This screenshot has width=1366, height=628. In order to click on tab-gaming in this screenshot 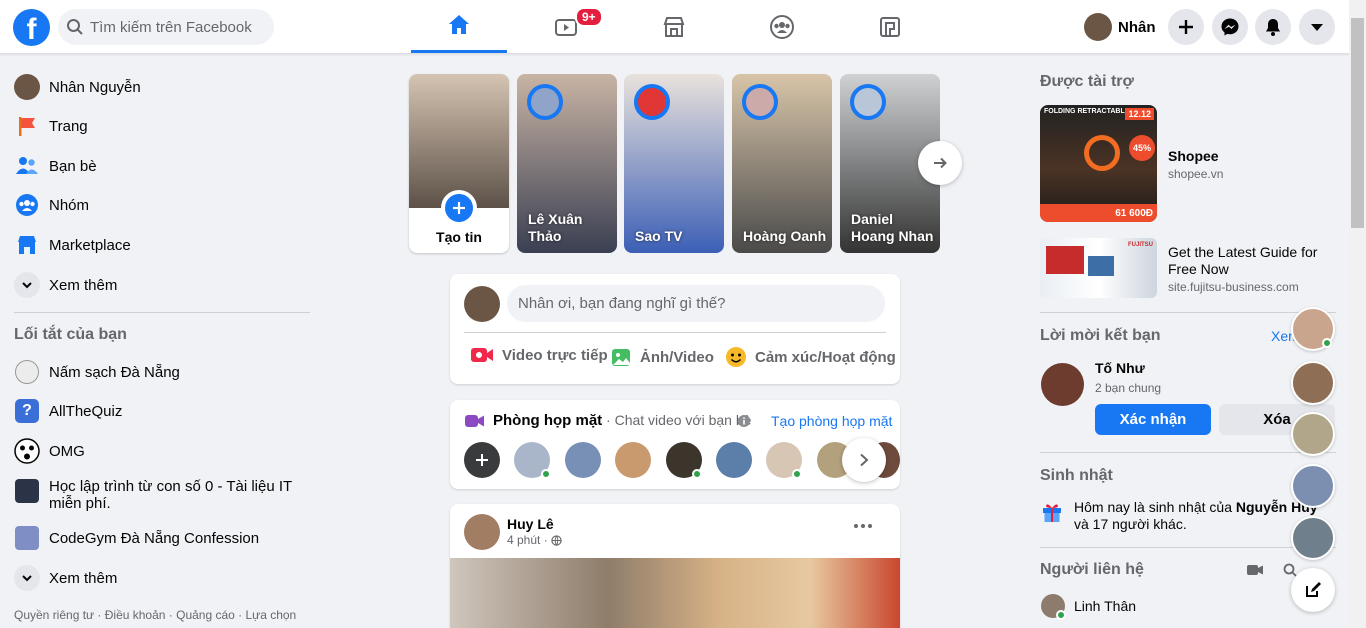, I will do `click(890, 26)`.